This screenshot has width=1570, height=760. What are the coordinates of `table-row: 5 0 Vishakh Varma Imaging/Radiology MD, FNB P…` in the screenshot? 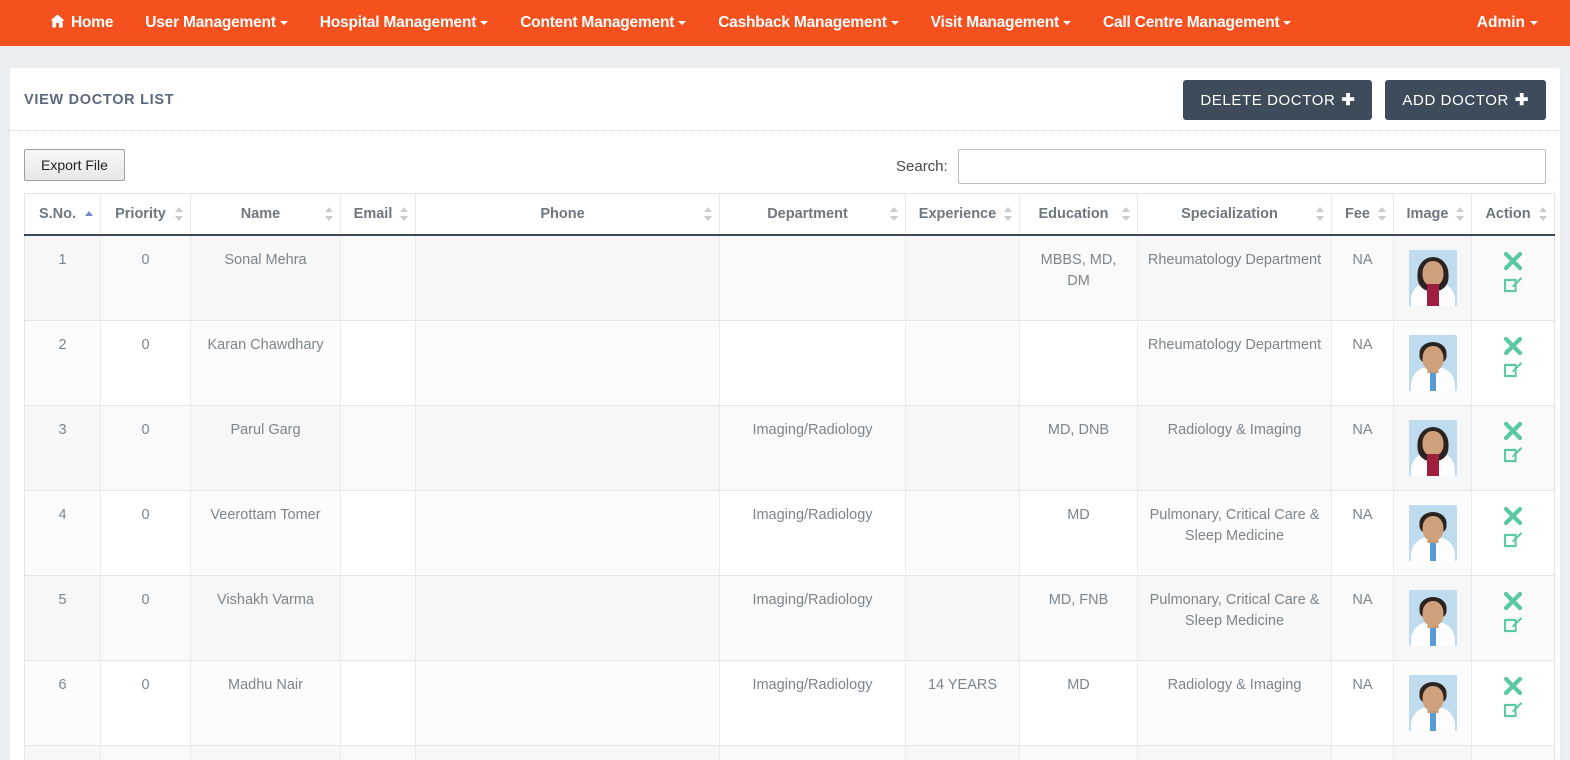 It's located at (789, 618).